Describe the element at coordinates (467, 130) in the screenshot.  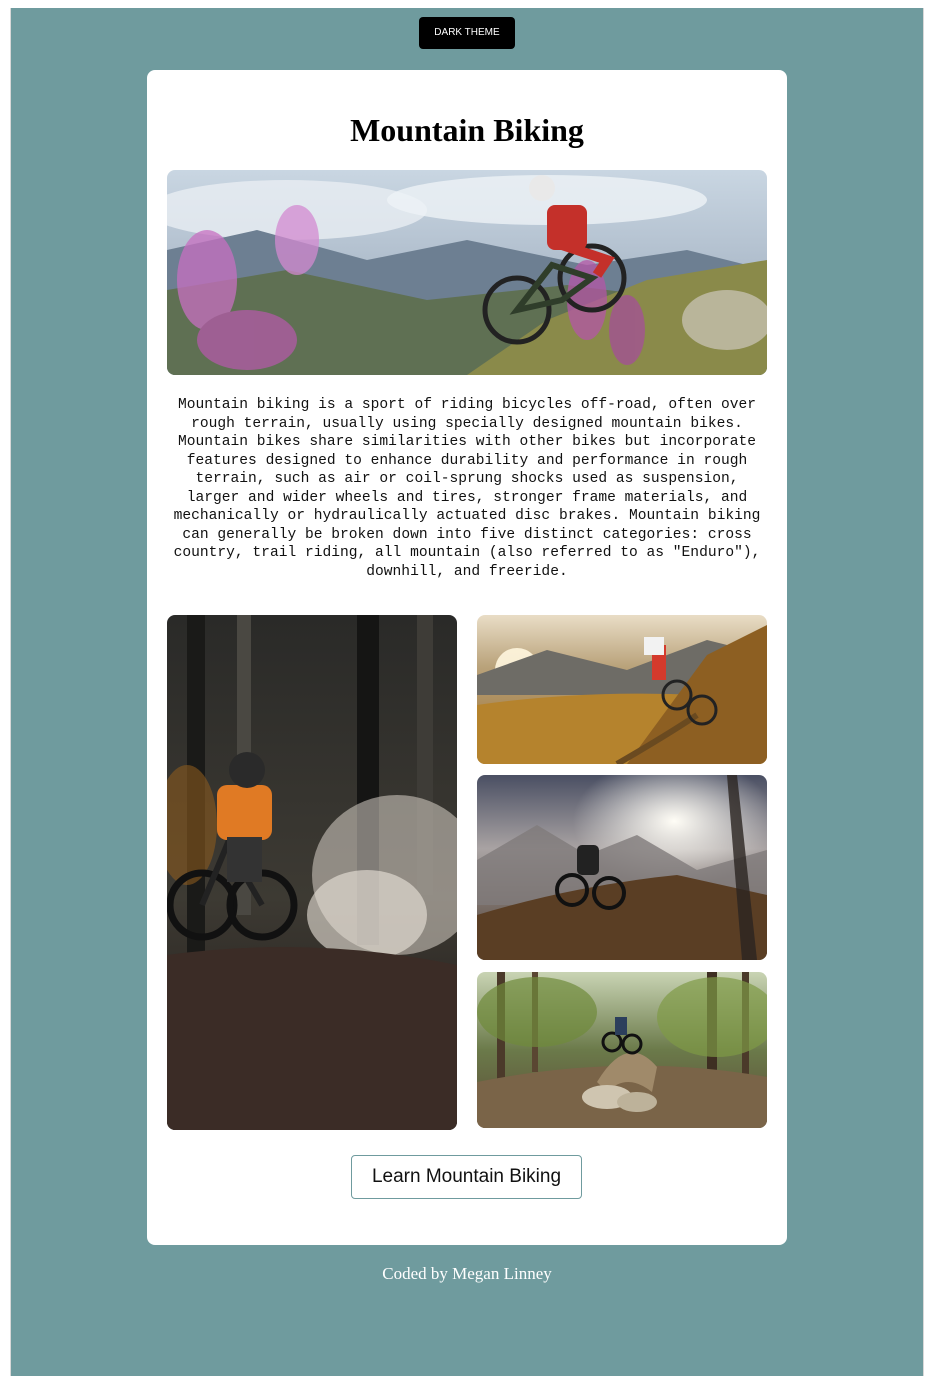
I see `page-title: Mountain Biking` at that location.